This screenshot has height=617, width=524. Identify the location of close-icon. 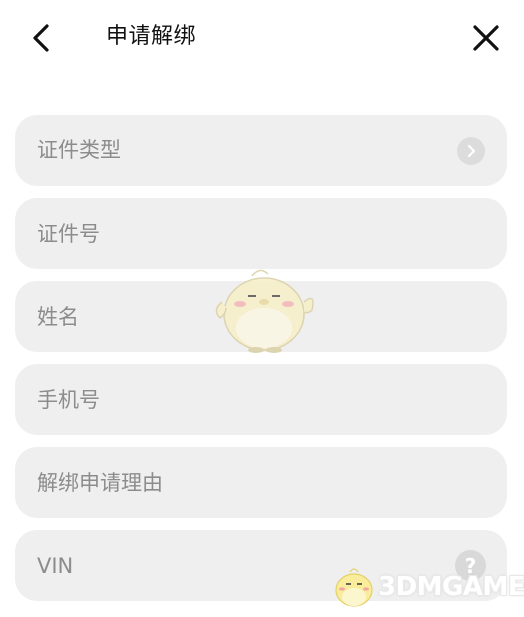
(486, 38).